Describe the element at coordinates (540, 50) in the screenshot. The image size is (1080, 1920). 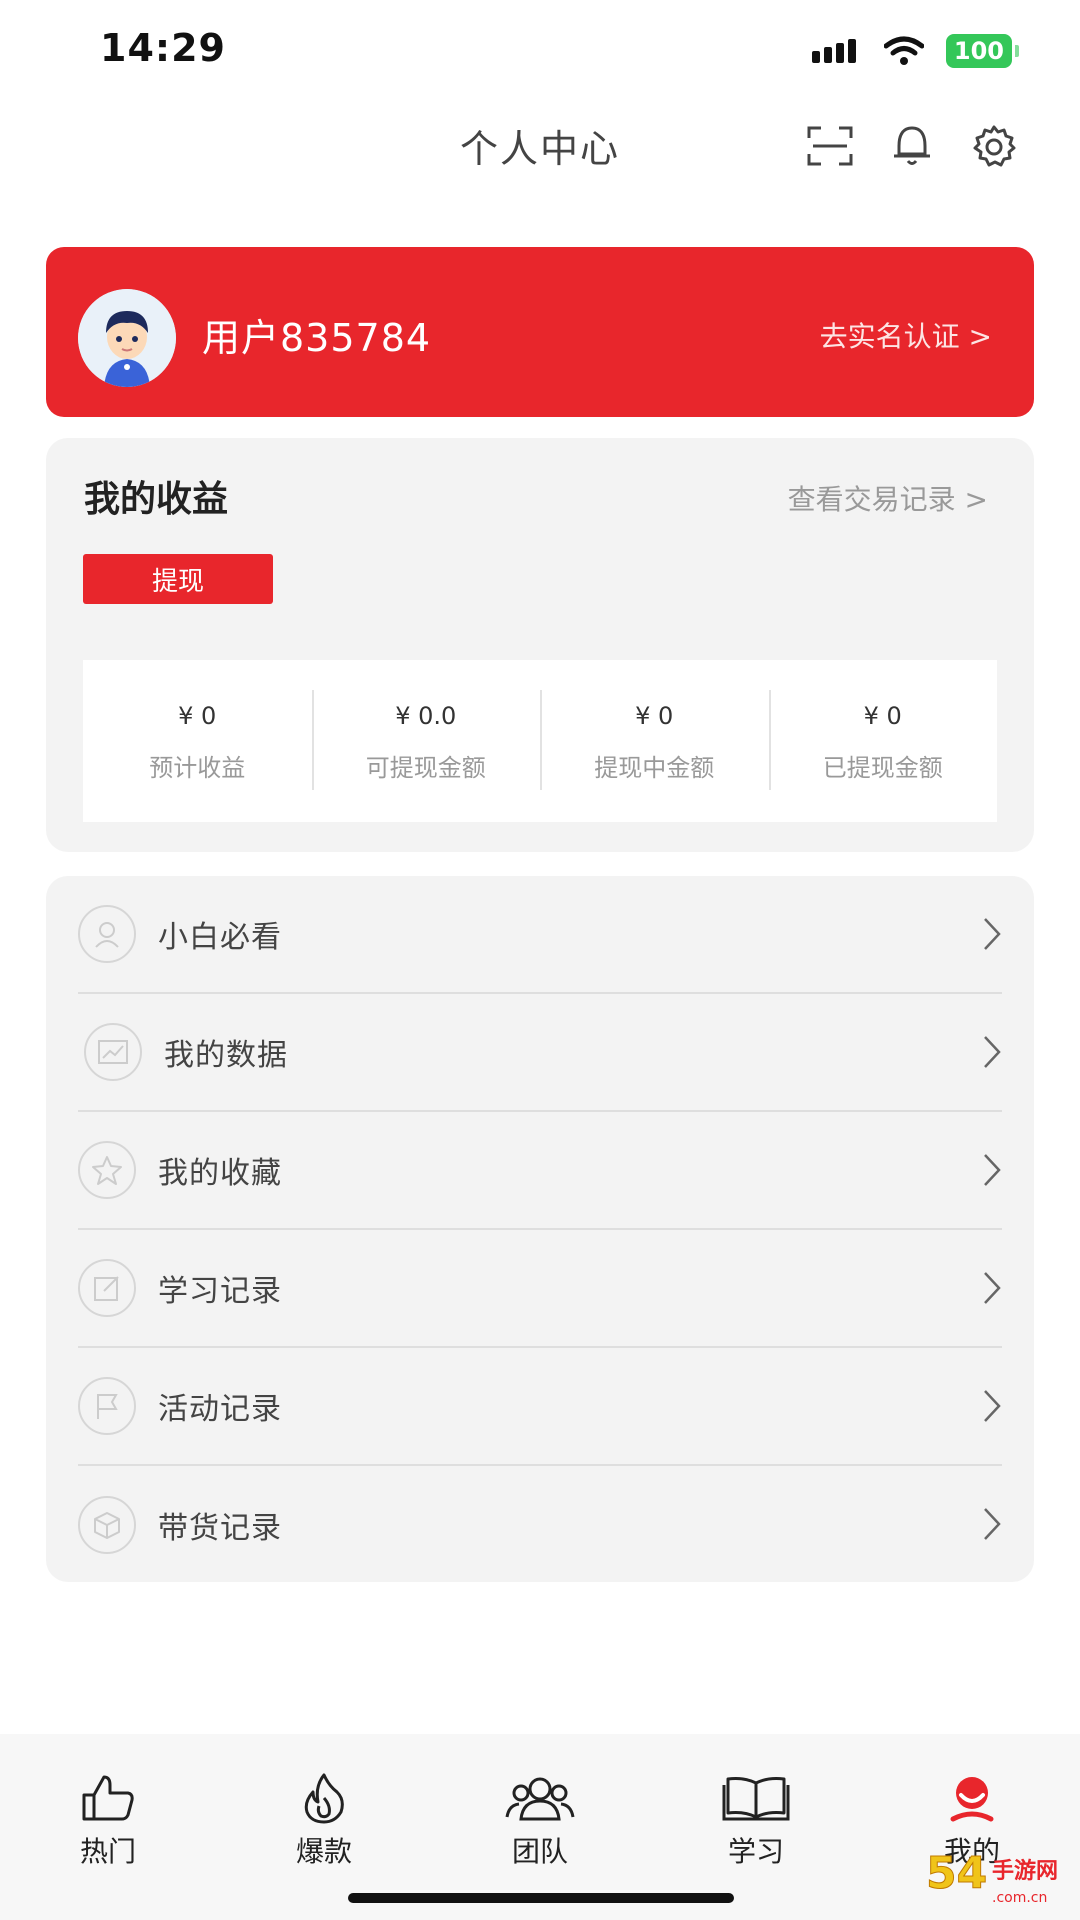
I see `status-bar: 14:29 100` at that location.